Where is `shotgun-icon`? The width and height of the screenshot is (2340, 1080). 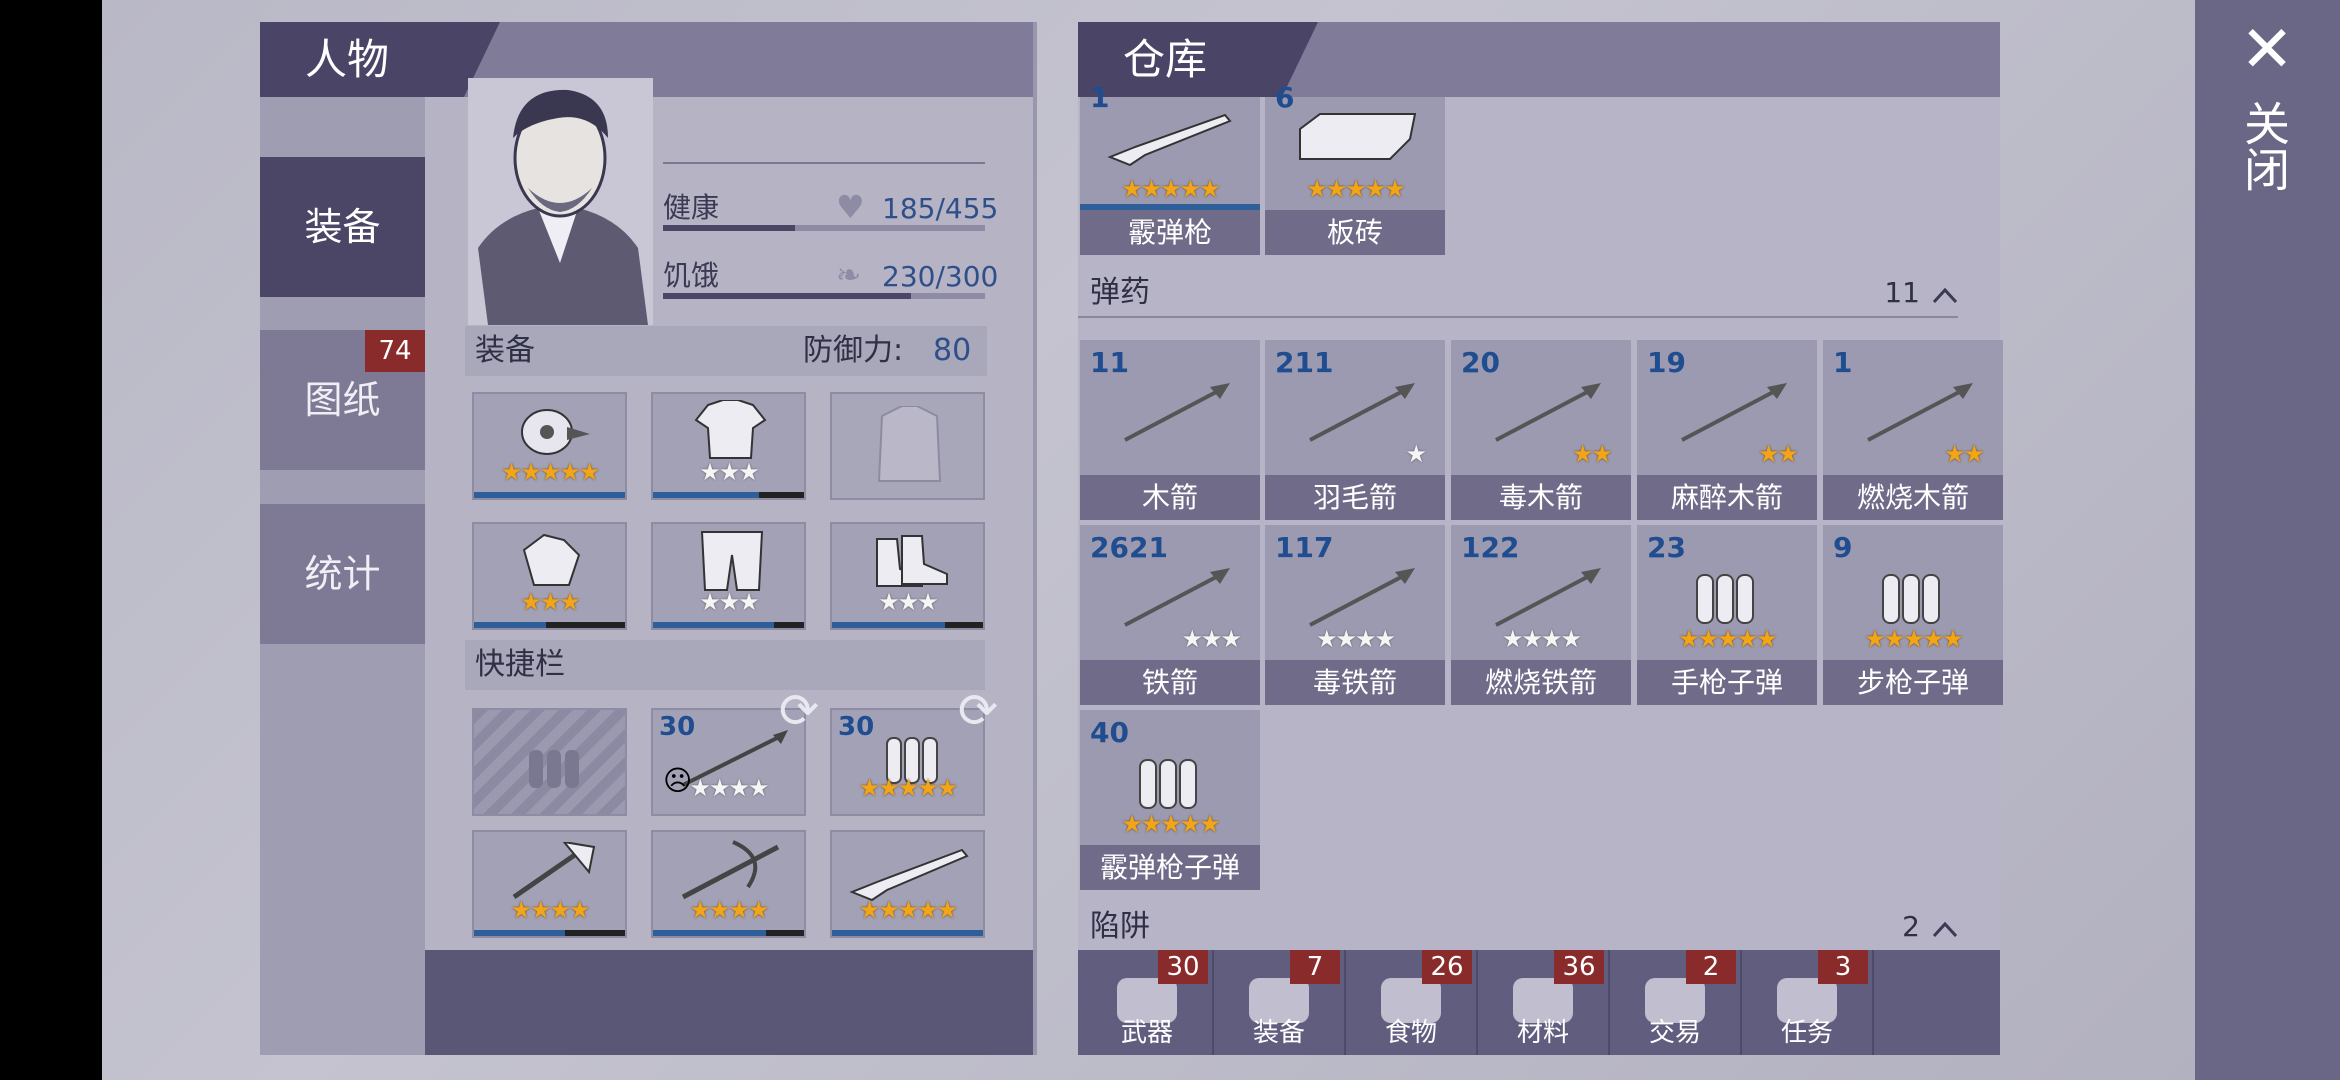 shotgun-icon is located at coordinates (909, 875).